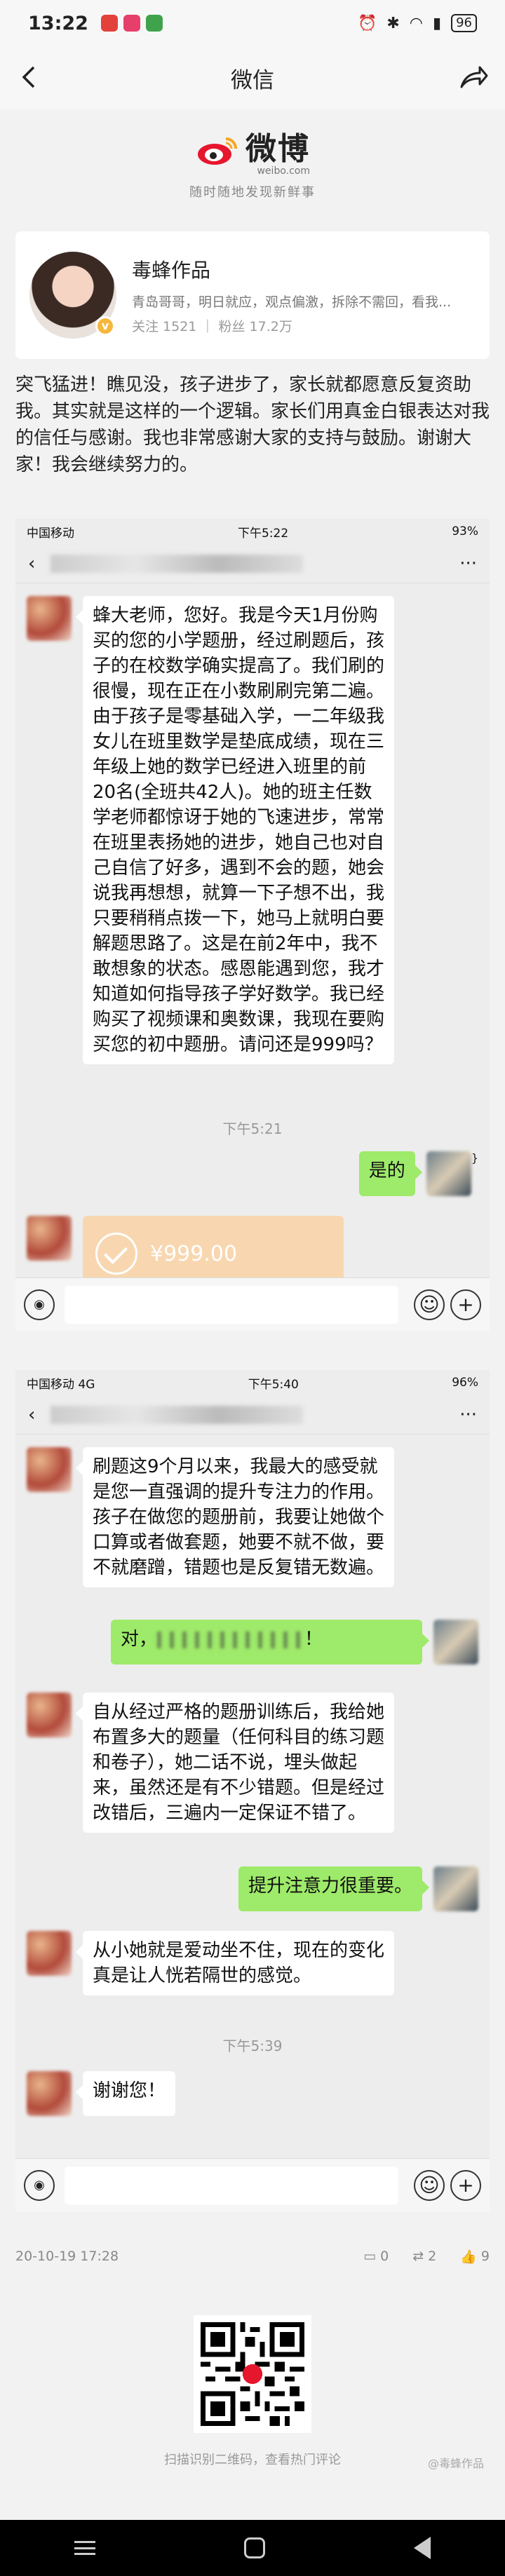 The image size is (505, 2576). I want to click on chat-status-time: 下午5:40, so click(273, 1384).